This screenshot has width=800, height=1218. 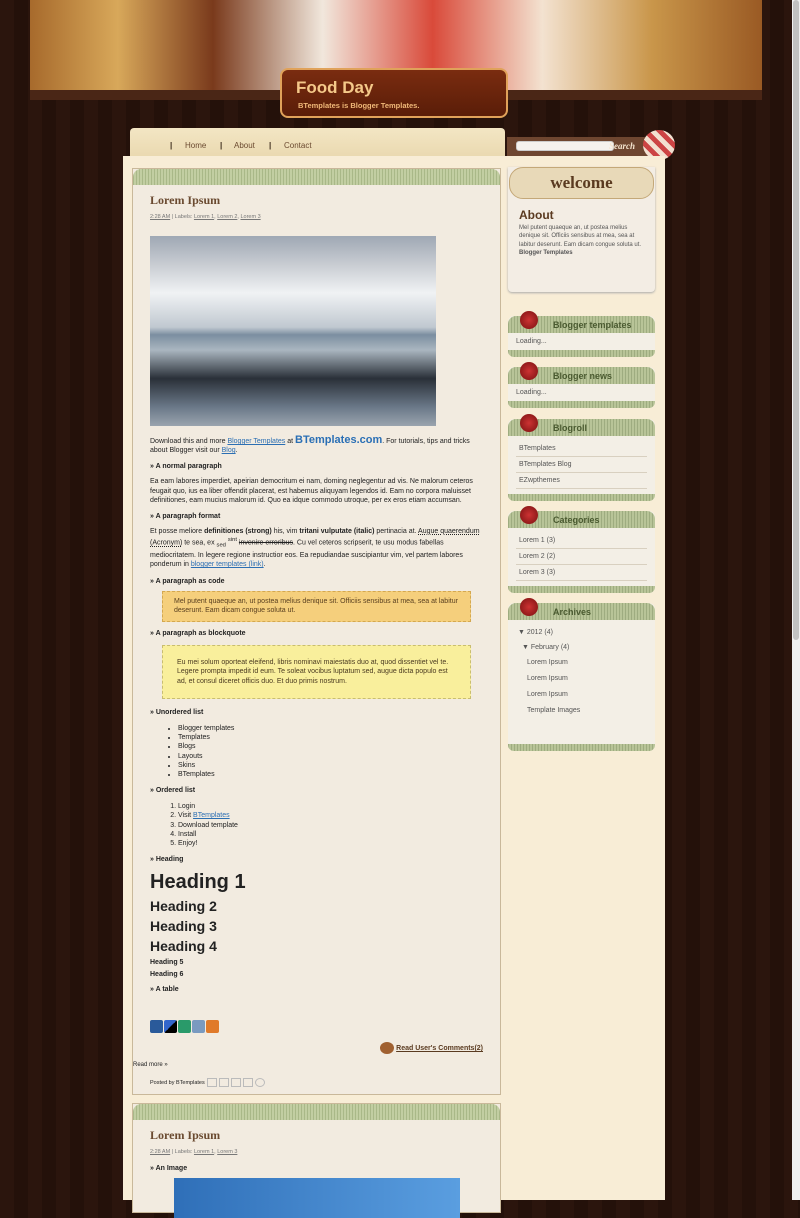 I want to click on list-item: Download template, so click(x=330, y=825).